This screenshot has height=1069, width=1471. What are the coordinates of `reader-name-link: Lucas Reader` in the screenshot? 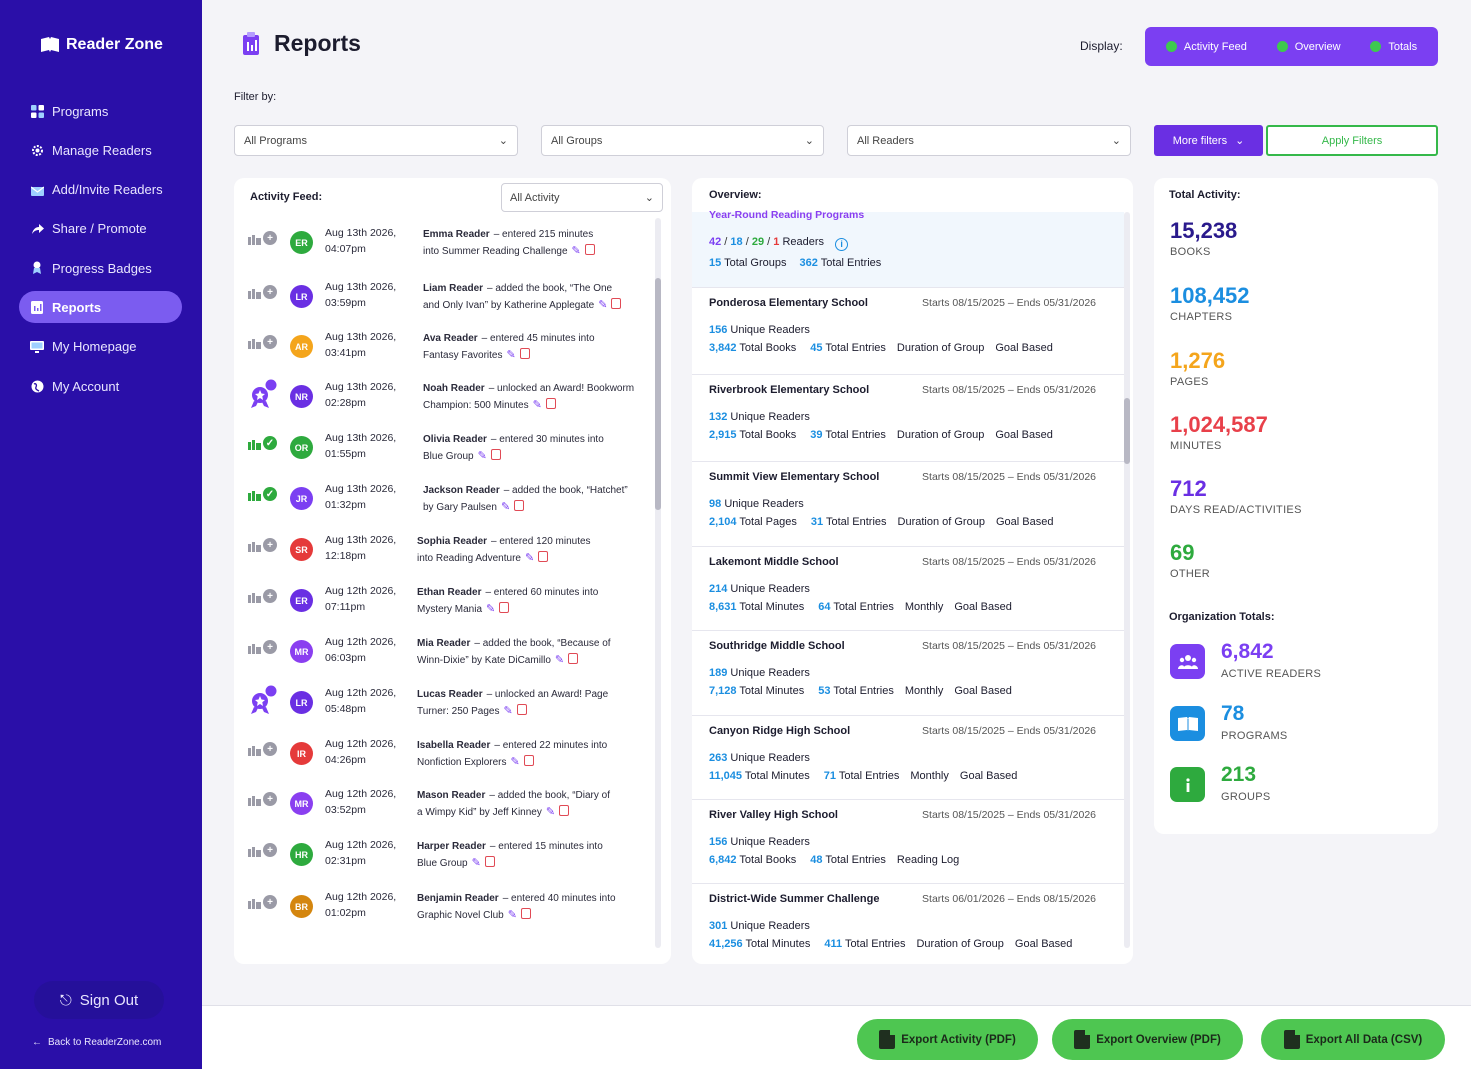 It's located at (450, 694).